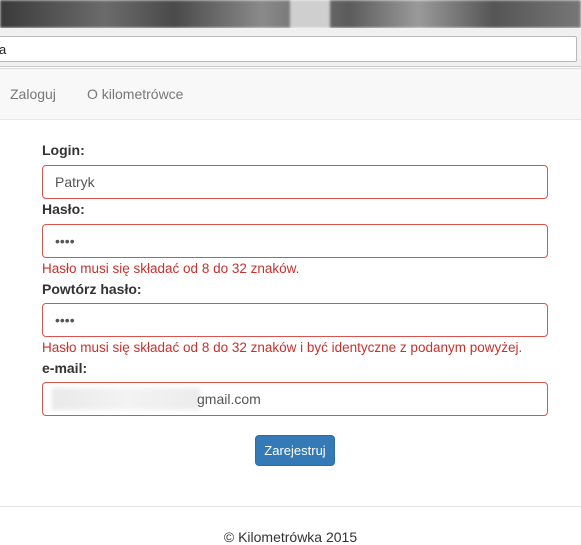 The width and height of the screenshot is (581, 545). I want to click on footer-divider, so click(290, 506).